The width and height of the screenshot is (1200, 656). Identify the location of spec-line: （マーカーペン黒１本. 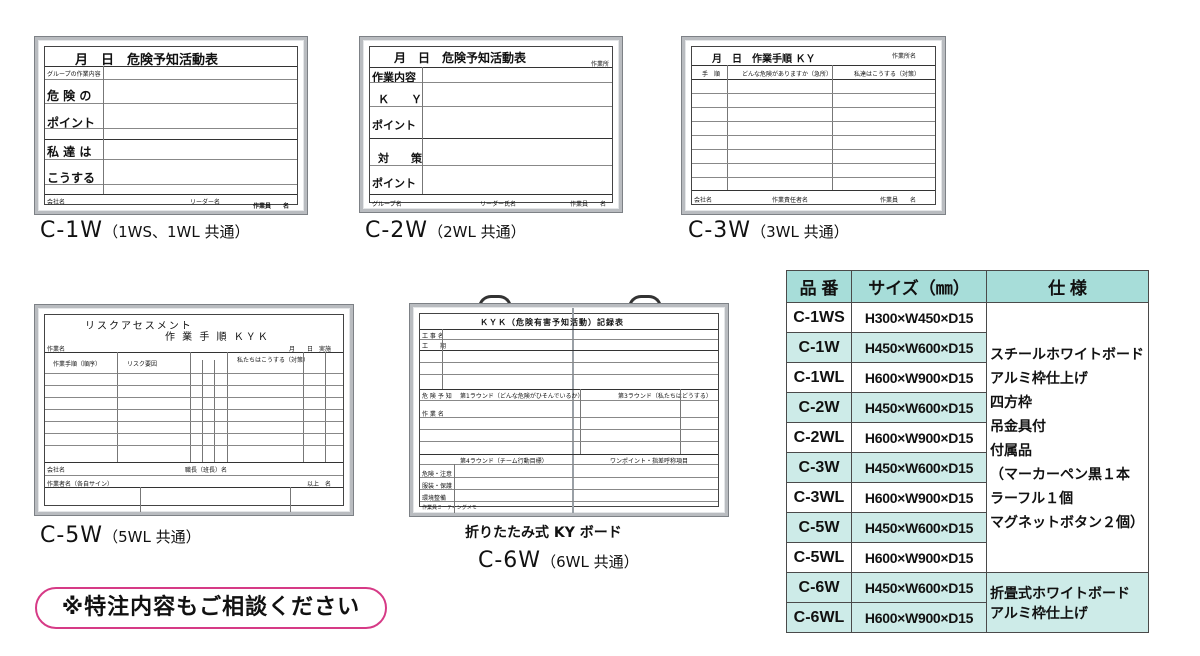
(1060, 473).